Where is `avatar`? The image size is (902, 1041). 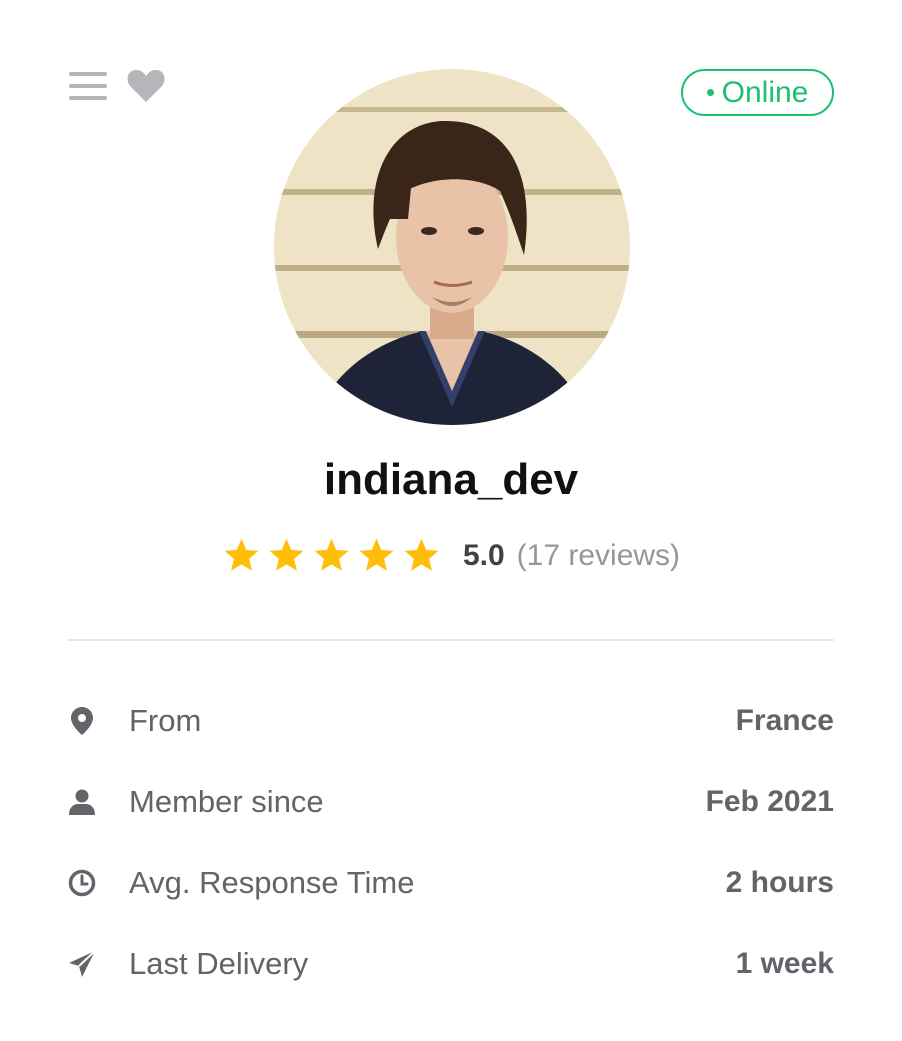 avatar is located at coordinates (452, 247).